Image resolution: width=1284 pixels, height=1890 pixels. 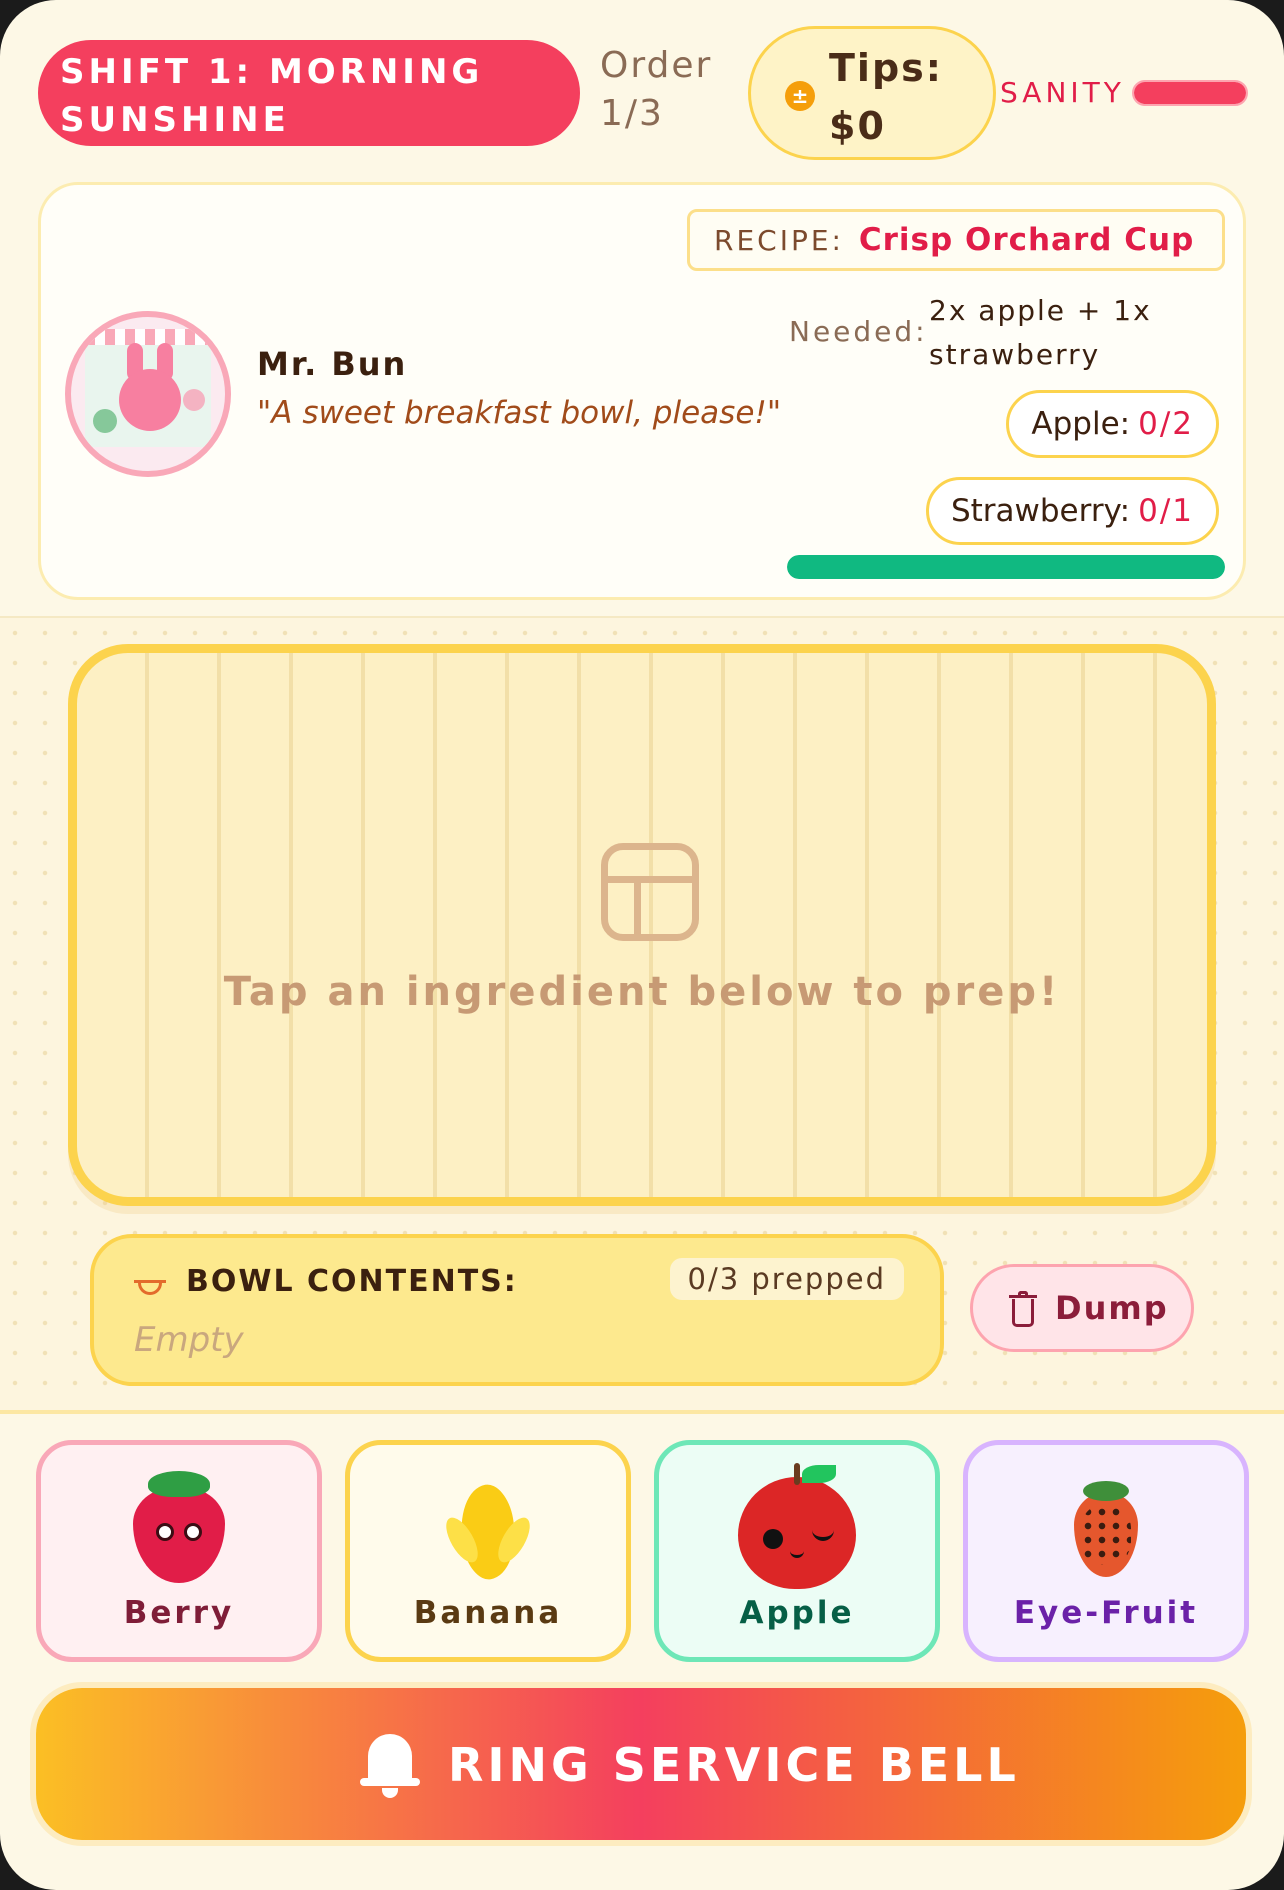 I want to click on bowl-count-badge: 0/3 prepped, so click(x=786, y=1279).